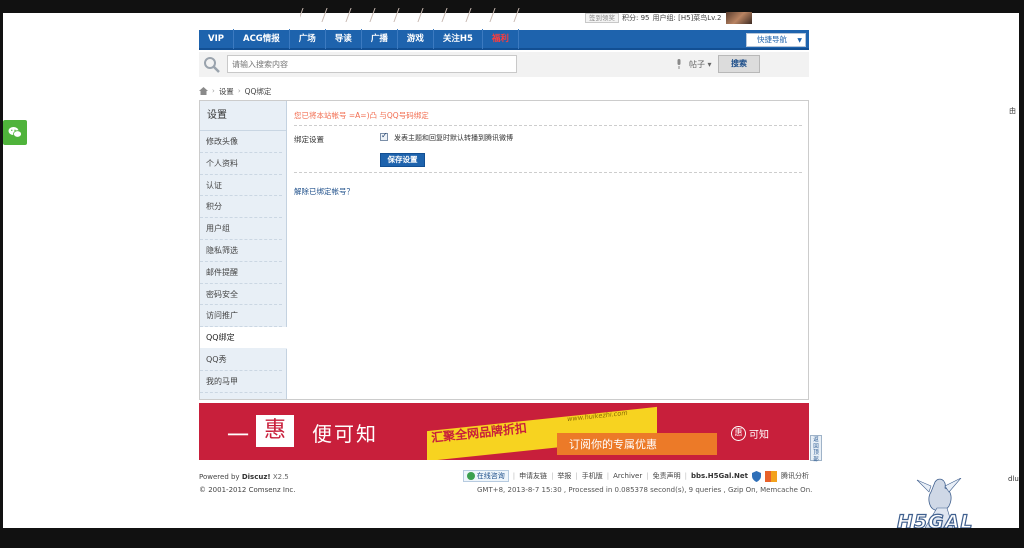 The height and width of the screenshot is (548, 1024). Describe the element at coordinates (275, 431) in the screenshot. I see `ad-text-hui: 惠` at that location.